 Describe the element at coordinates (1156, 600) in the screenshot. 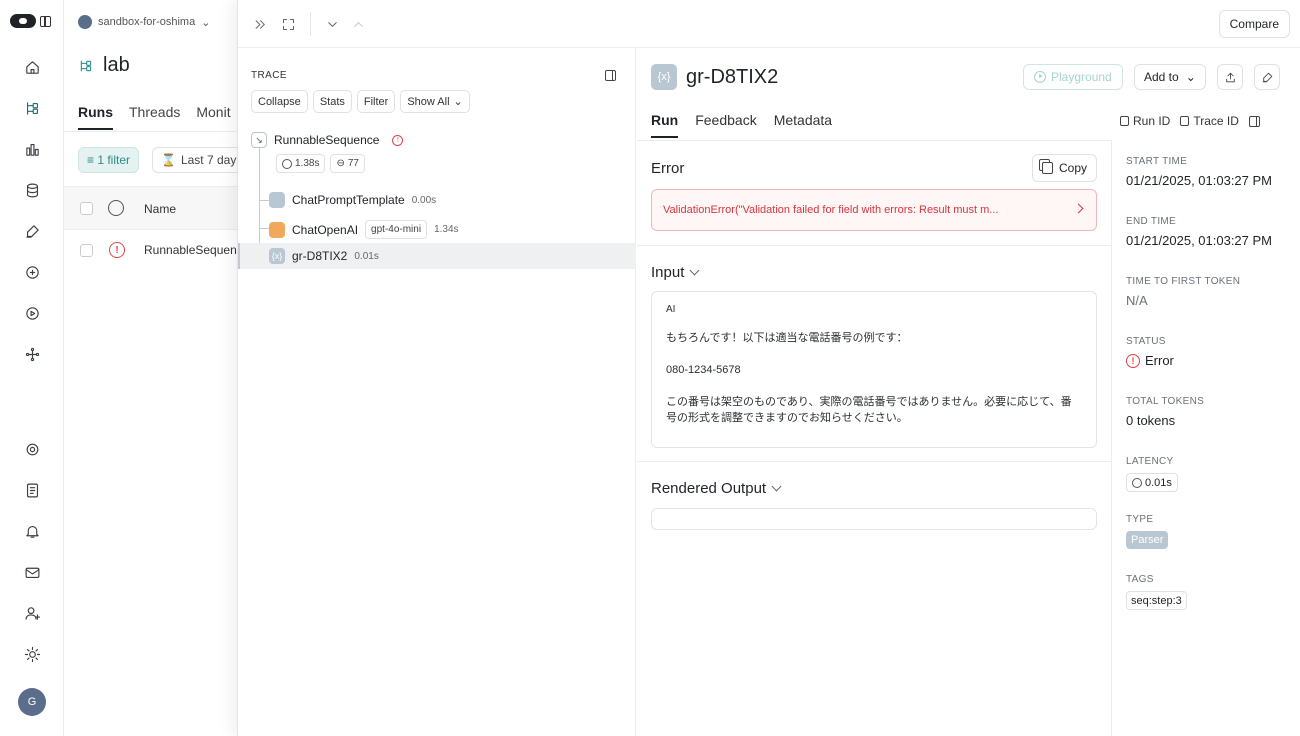

I see `tag-chip: seq:step:3` at that location.